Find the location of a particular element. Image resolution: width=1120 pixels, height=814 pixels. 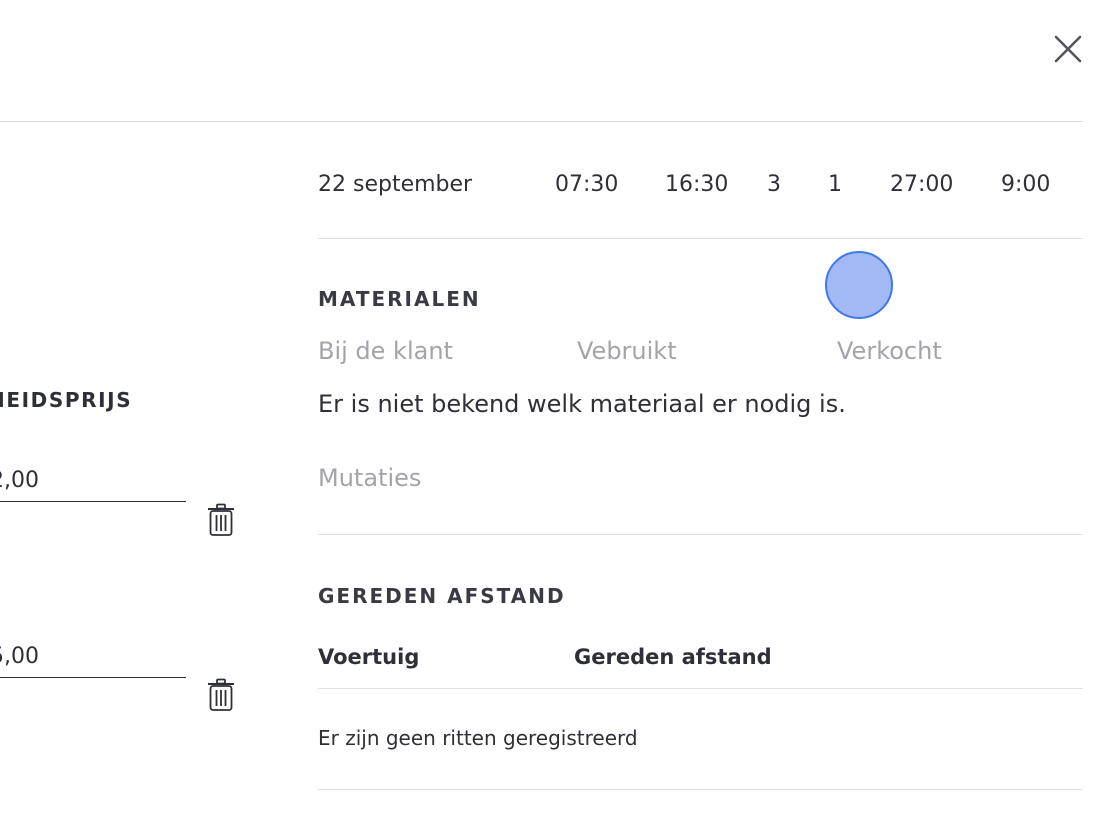

hours-net: 9:00 is located at coordinates (1026, 184).